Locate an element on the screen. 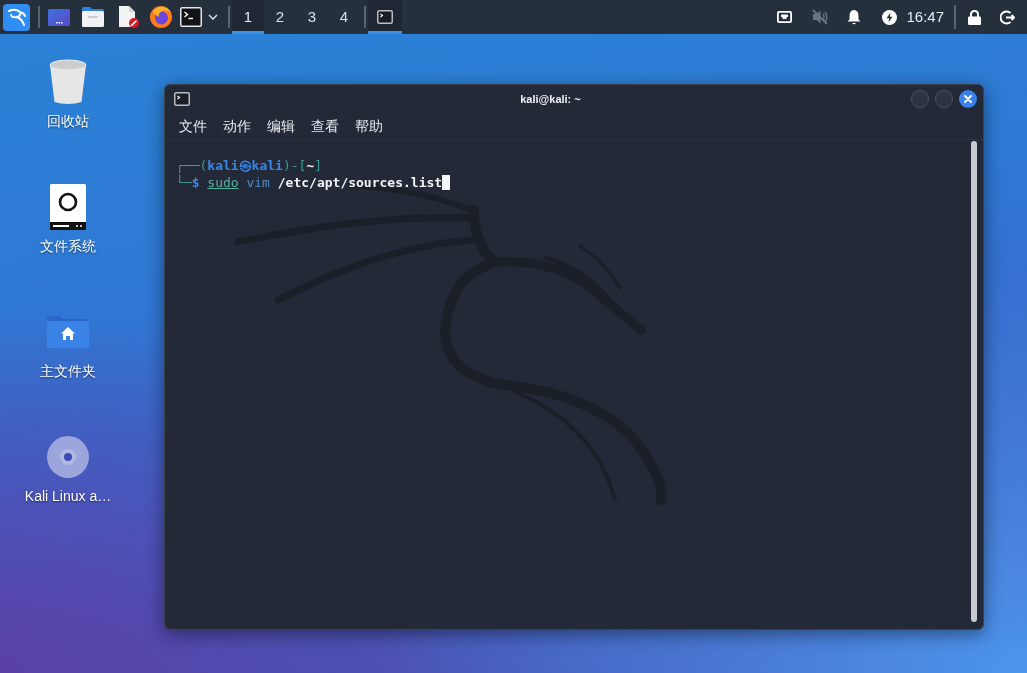 Image resolution: width=1027 pixels, height=673 pixels. terminal-line: ┌──(kali㉿kali)-[~] is located at coordinates (249, 165).